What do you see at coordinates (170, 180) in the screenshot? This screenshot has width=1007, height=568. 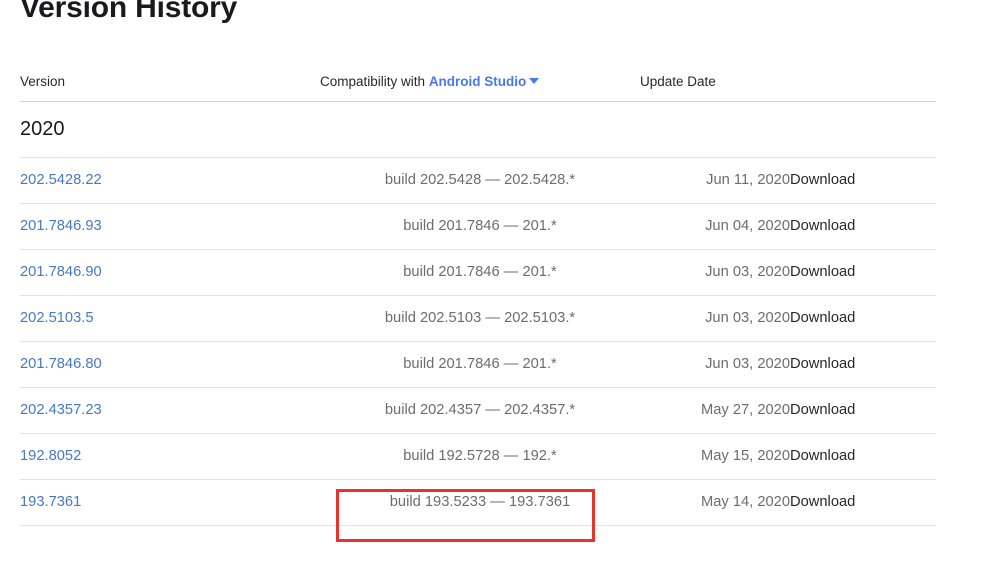 I see `version-cell: 202.5428.22` at bounding box center [170, 180].